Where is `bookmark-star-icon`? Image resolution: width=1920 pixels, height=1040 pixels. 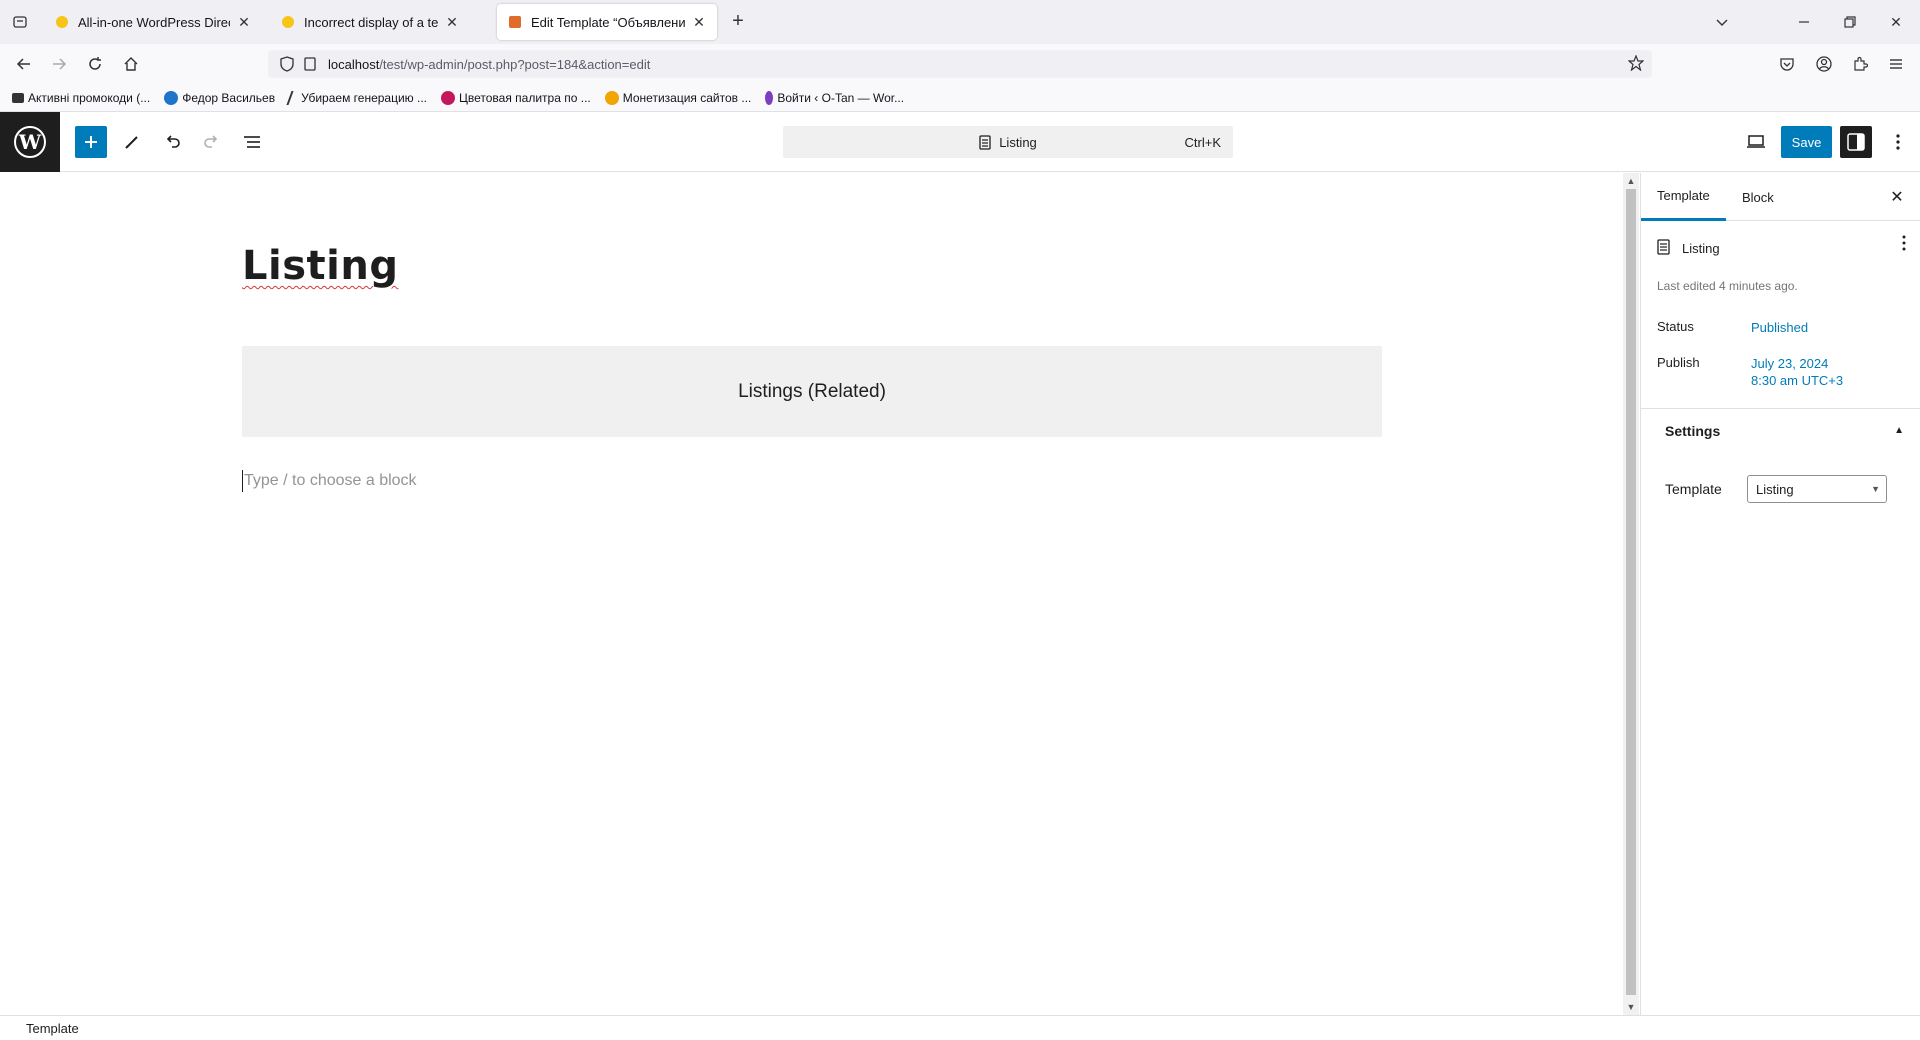 bookmark-star-icon is located at coordinates (1636, 64).